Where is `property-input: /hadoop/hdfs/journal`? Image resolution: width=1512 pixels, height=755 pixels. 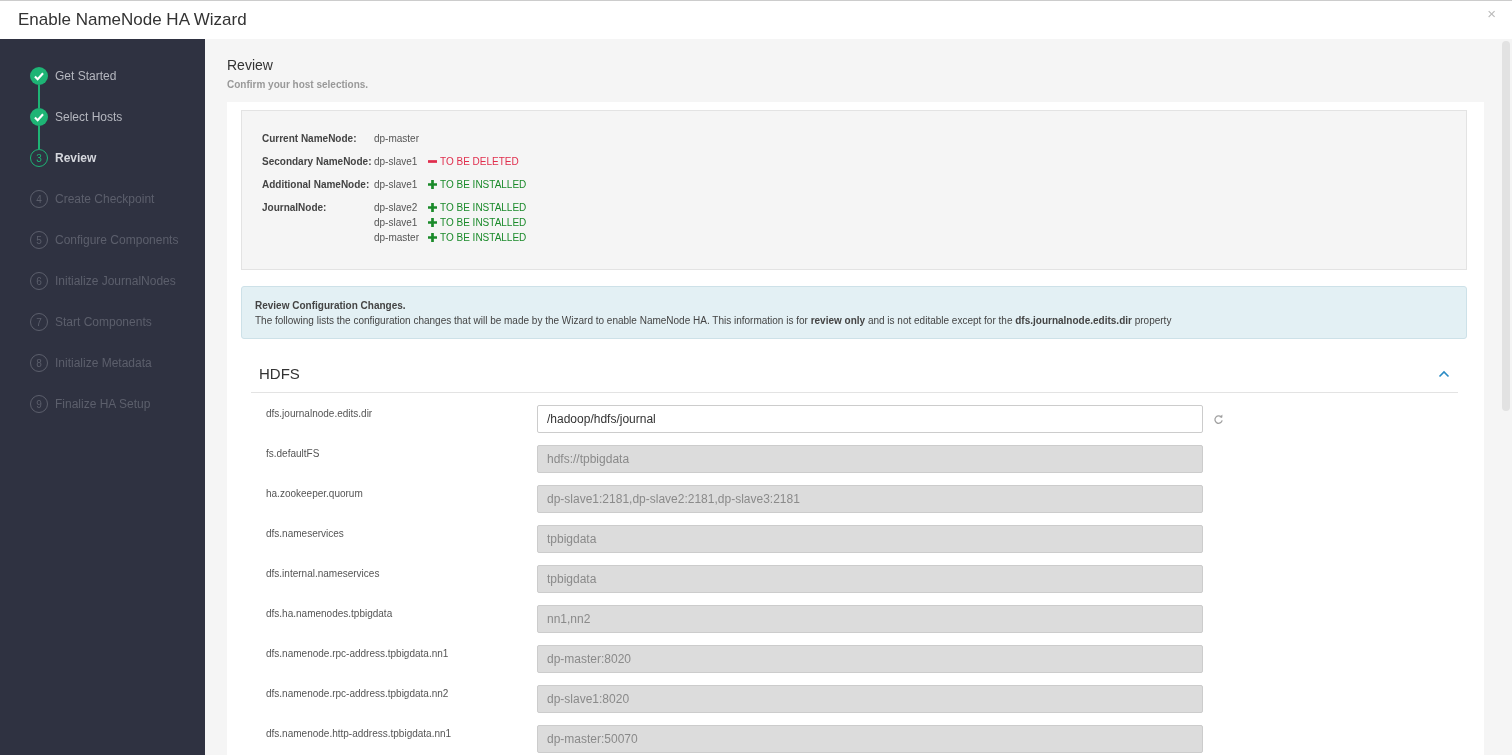 property-input: /hadoop/hdfs/journal is located at coordinates (870, 419).